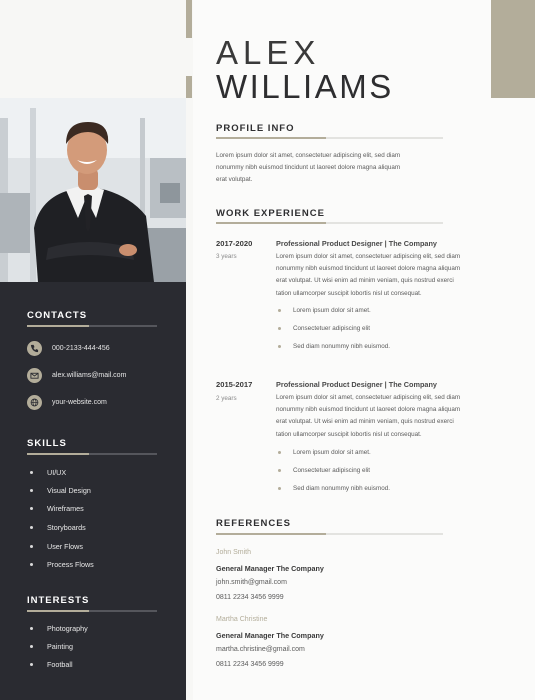 This screenshot has height=700, width=535. What do you see at coordinates (92, 326) in the screenshot?
I see `contacts-rule` at bounding box center [92, 326].